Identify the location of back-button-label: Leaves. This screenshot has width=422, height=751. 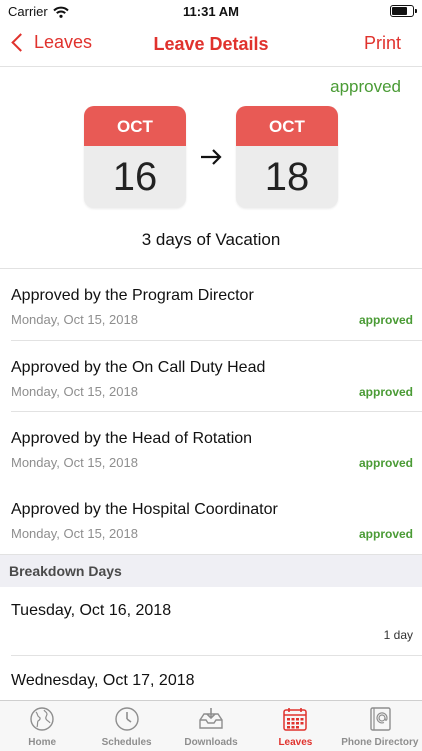
(63, 42).